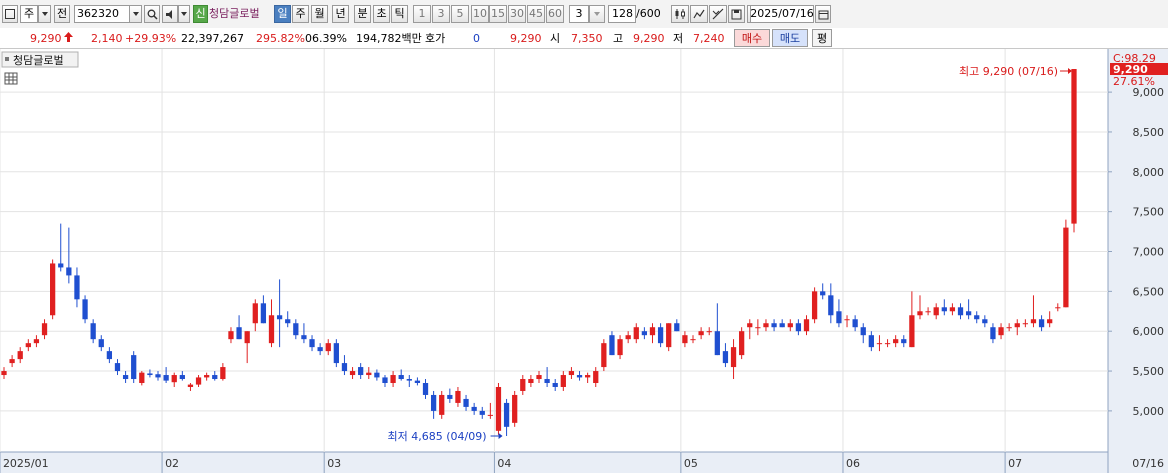  I want to click on chart-type-dropdown-icon, so click(44, 14).